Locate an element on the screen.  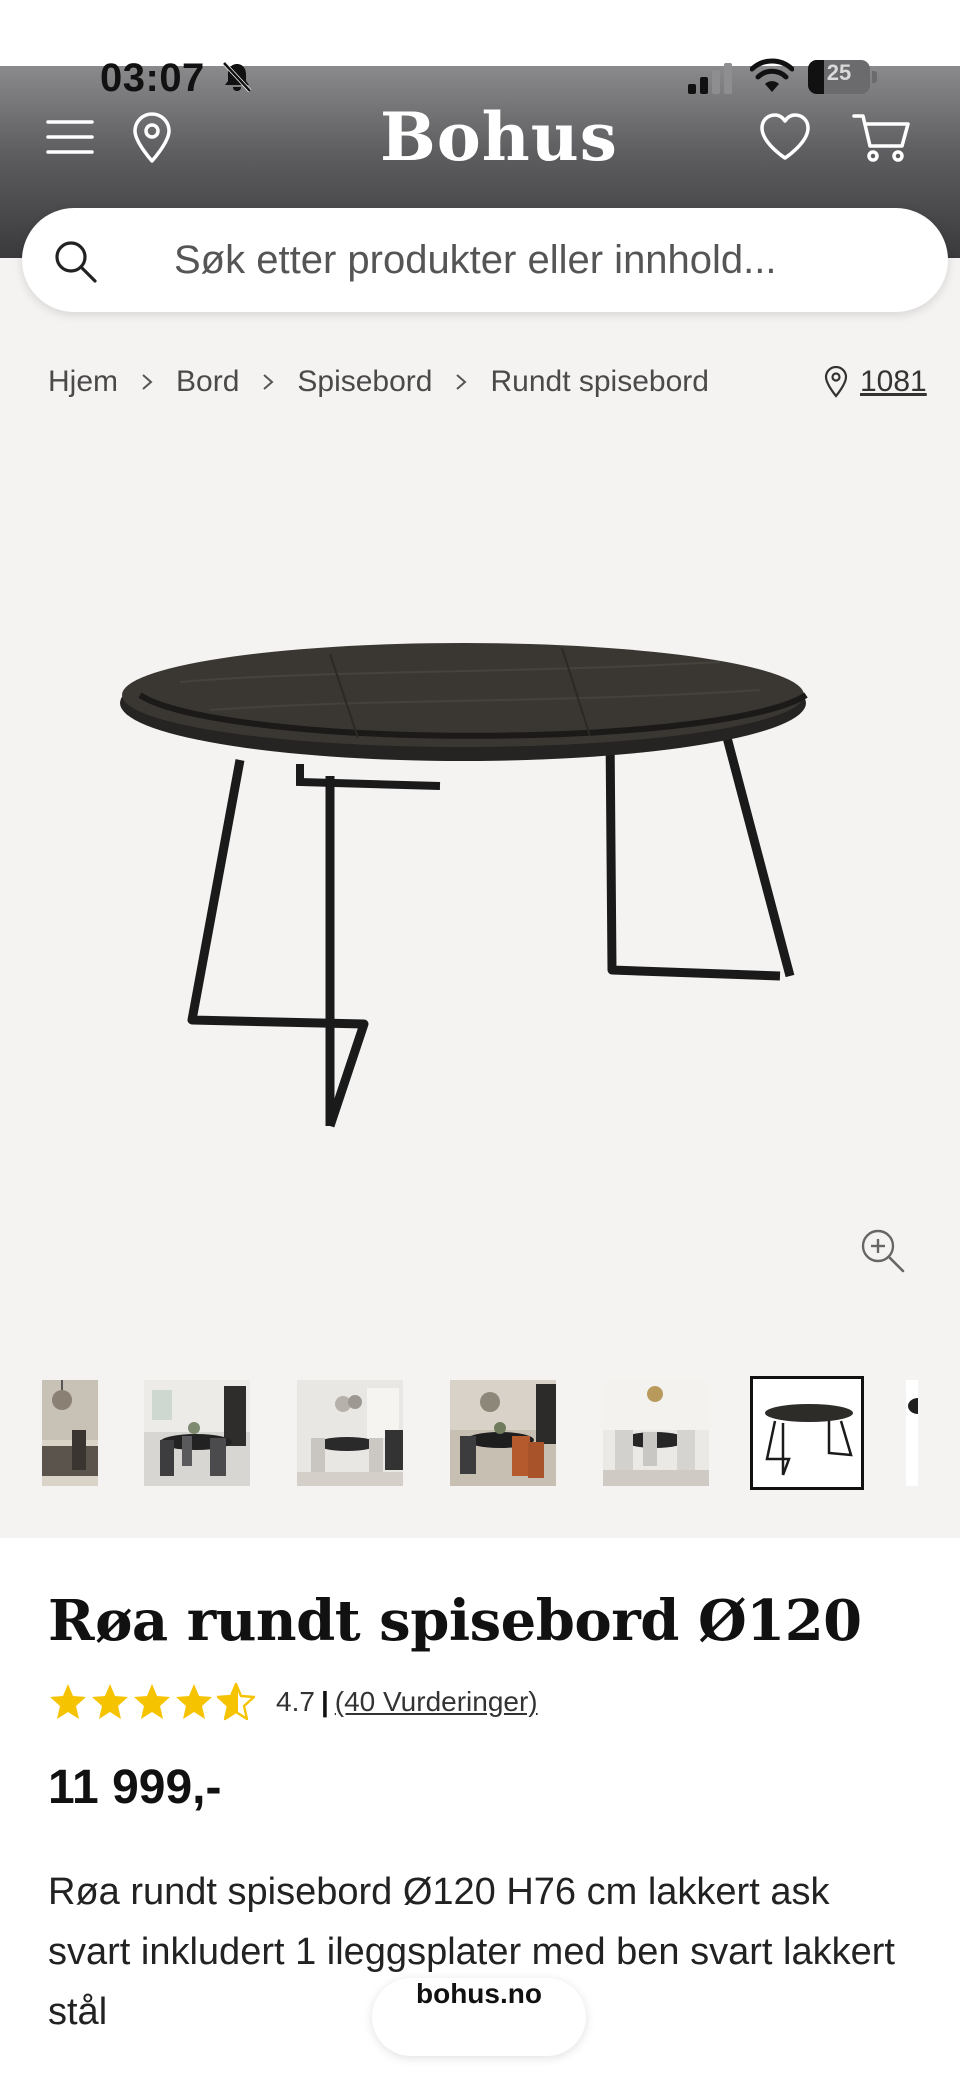
breadcrumb-item-hjem: Hjem is located at coordinates (83, 382).